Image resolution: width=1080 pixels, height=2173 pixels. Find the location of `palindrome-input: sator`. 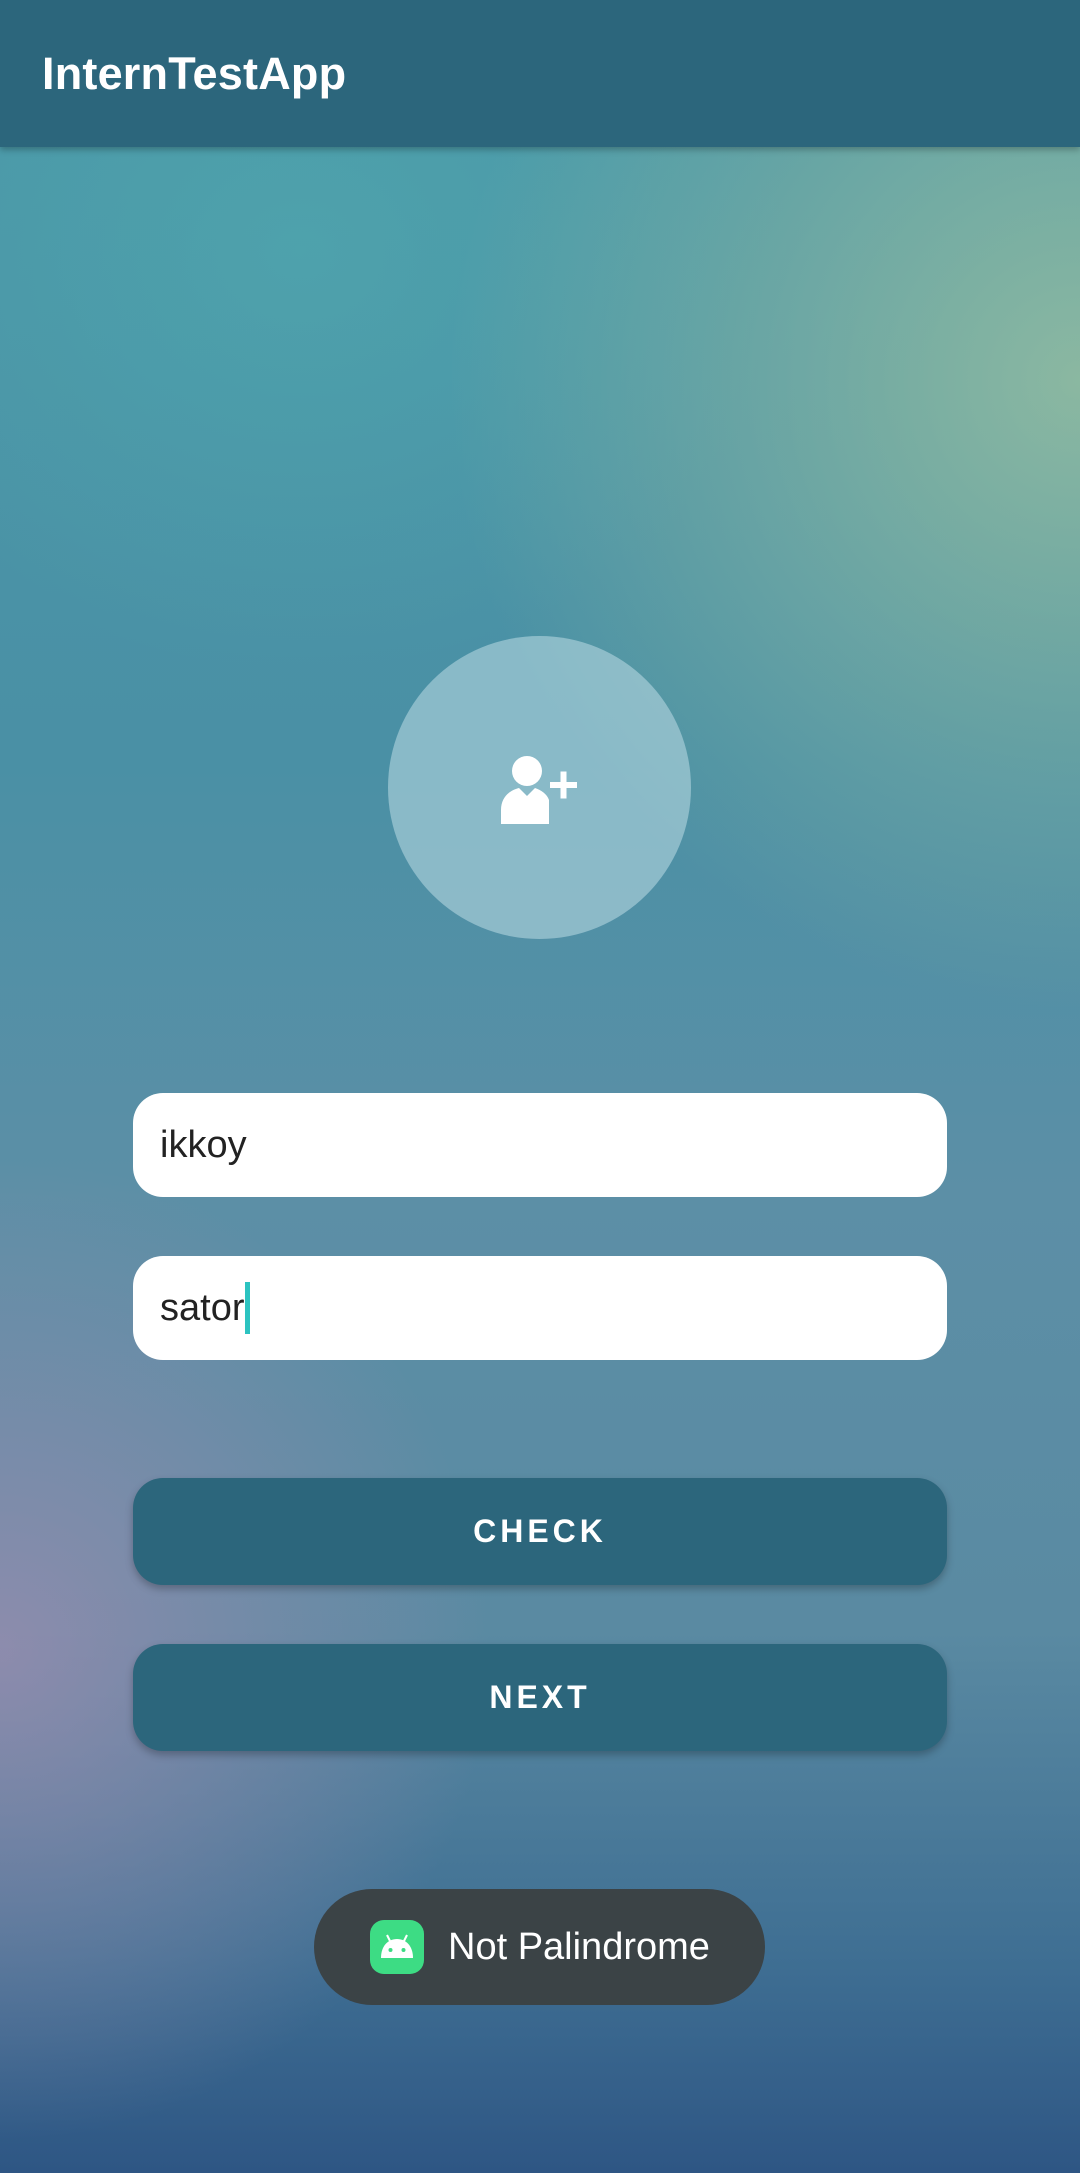

palindrome-input: sator is located at coordinates (205, 1308).